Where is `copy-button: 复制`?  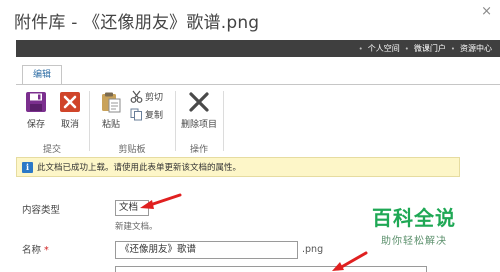 copy-button: 复制 is located at coordinates (146, 114).